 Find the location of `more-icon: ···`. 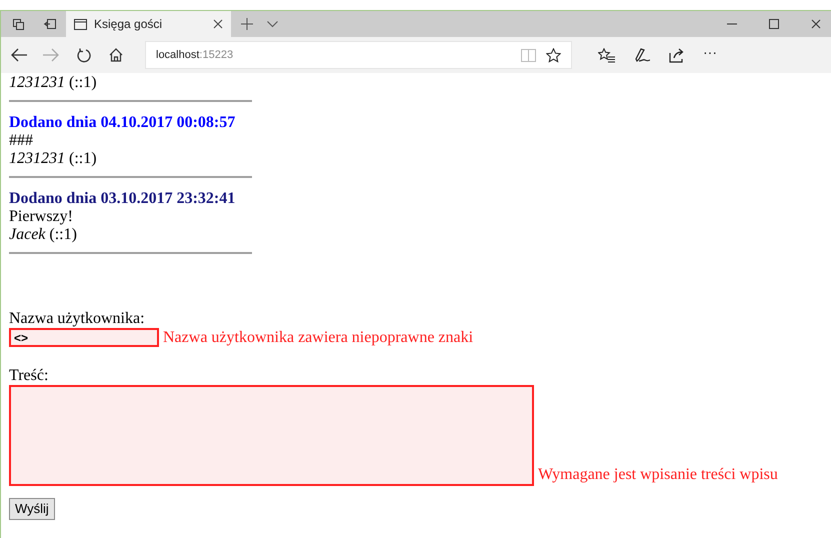

more-icon: ··· is located at coordinates (710, 55).